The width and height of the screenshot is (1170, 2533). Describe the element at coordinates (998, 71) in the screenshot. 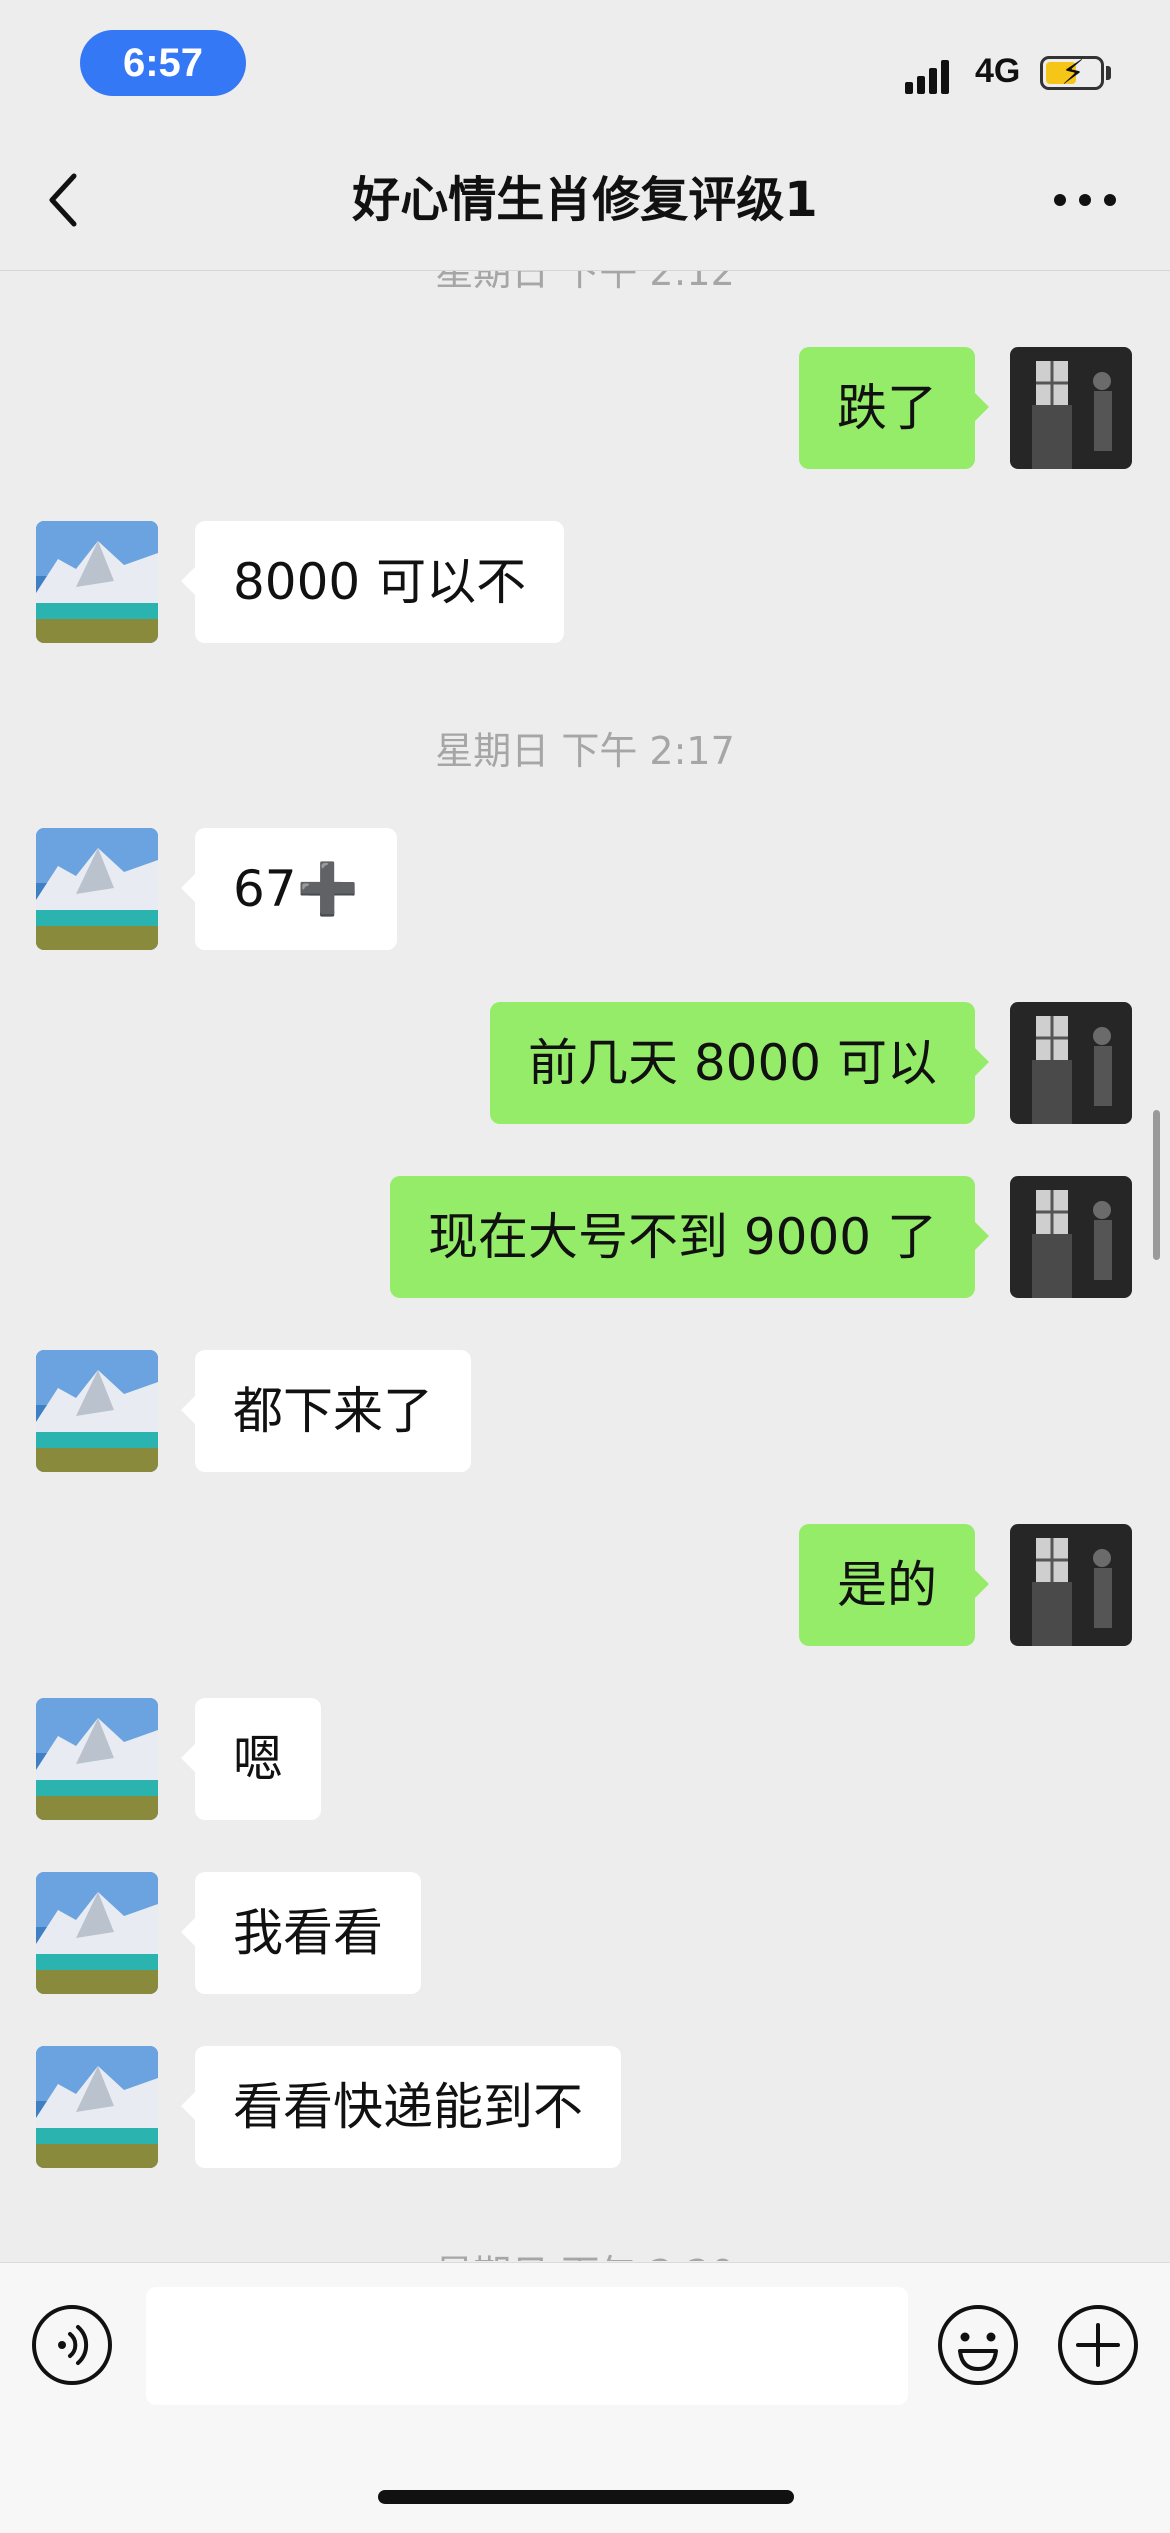

I see `network-type: 4G` at that location.